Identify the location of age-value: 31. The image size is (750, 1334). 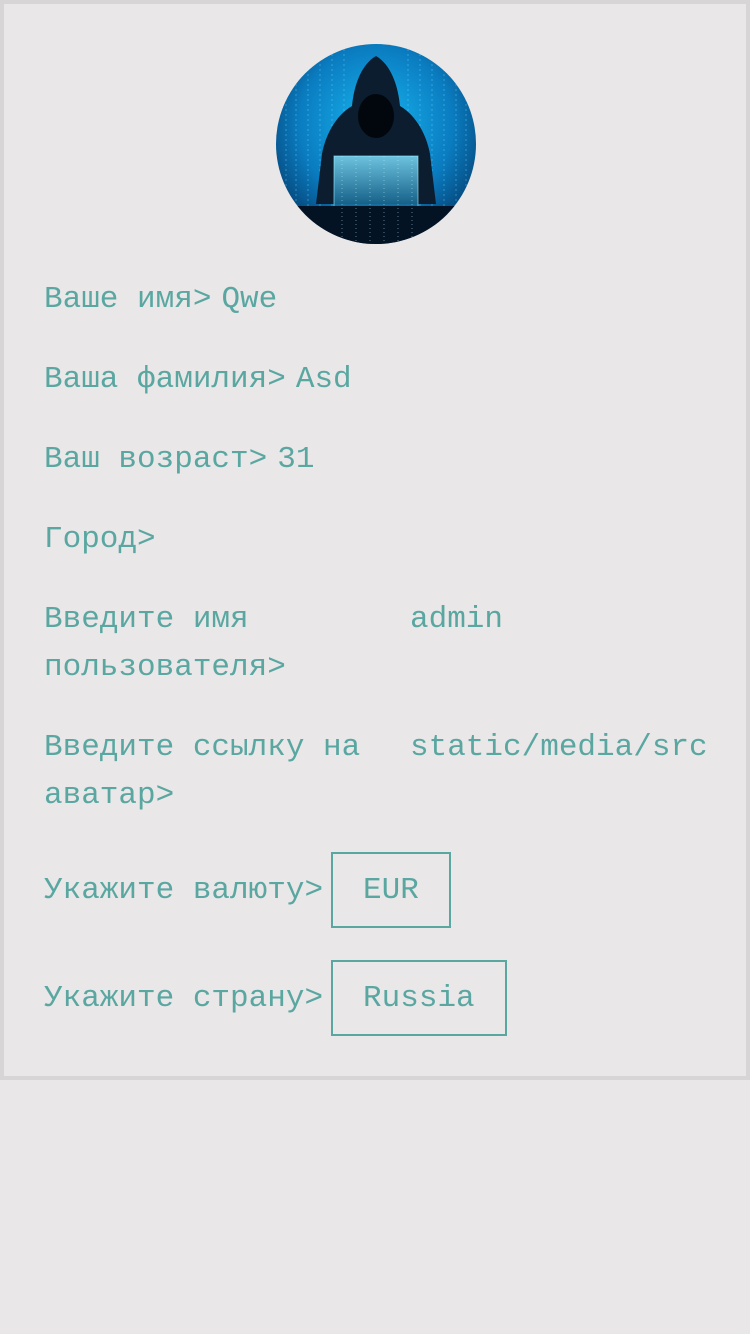
(295, 459).